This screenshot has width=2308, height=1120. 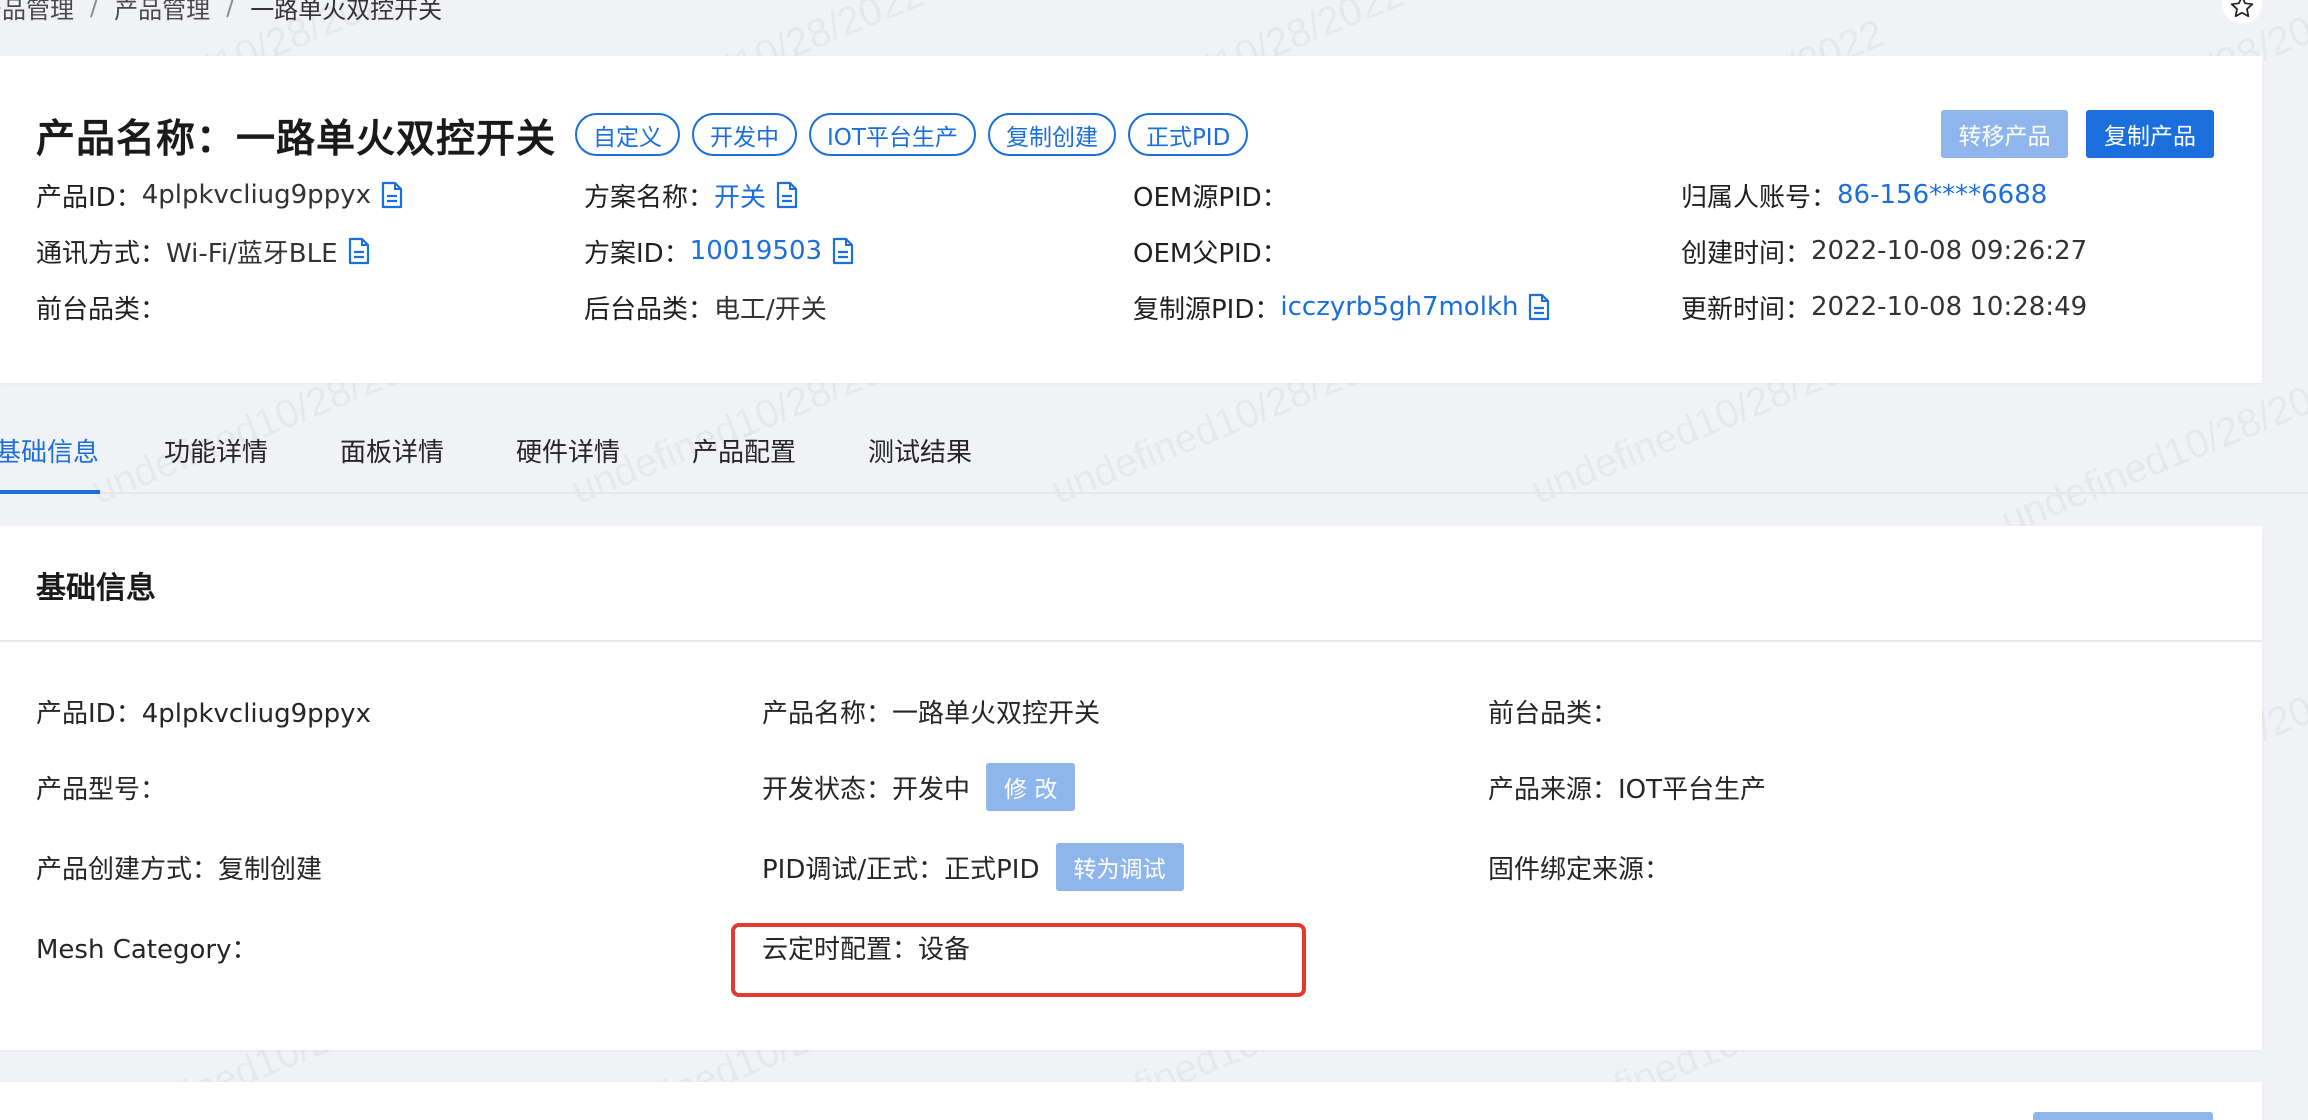 I want to click on info-scheme-id: 方案ID： 10019503, so click(x=719, y=251).